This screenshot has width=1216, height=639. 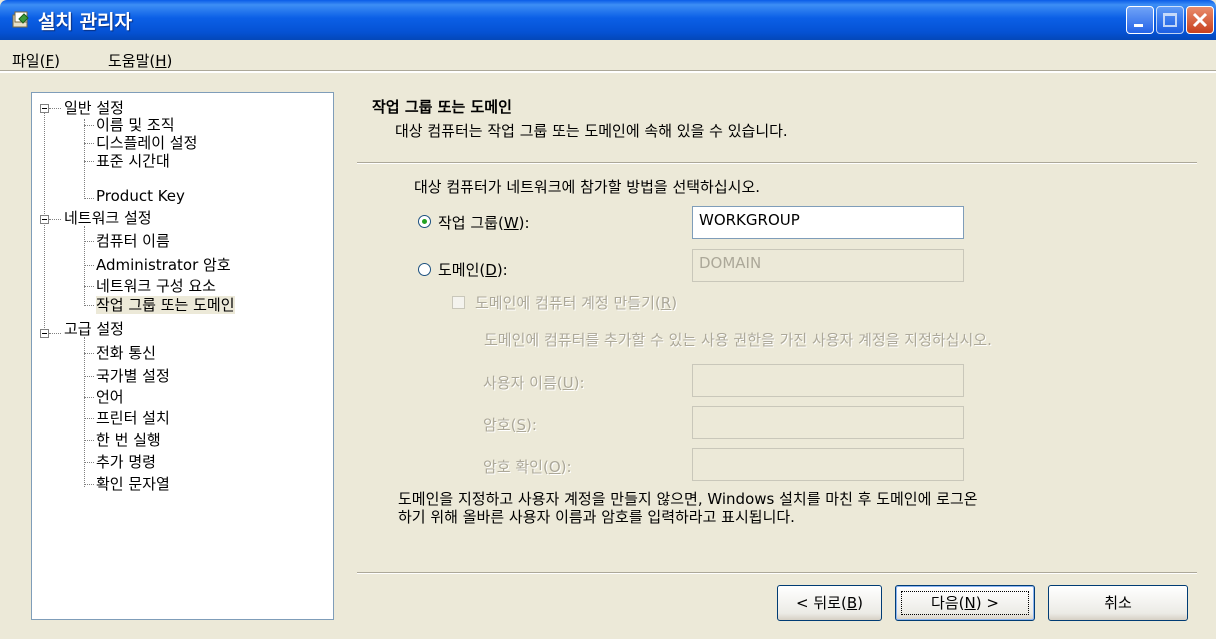 What do you see at coordinates (777, 573) in the screenshot?
I see `footer-divider` at bounding box center [777, 573].